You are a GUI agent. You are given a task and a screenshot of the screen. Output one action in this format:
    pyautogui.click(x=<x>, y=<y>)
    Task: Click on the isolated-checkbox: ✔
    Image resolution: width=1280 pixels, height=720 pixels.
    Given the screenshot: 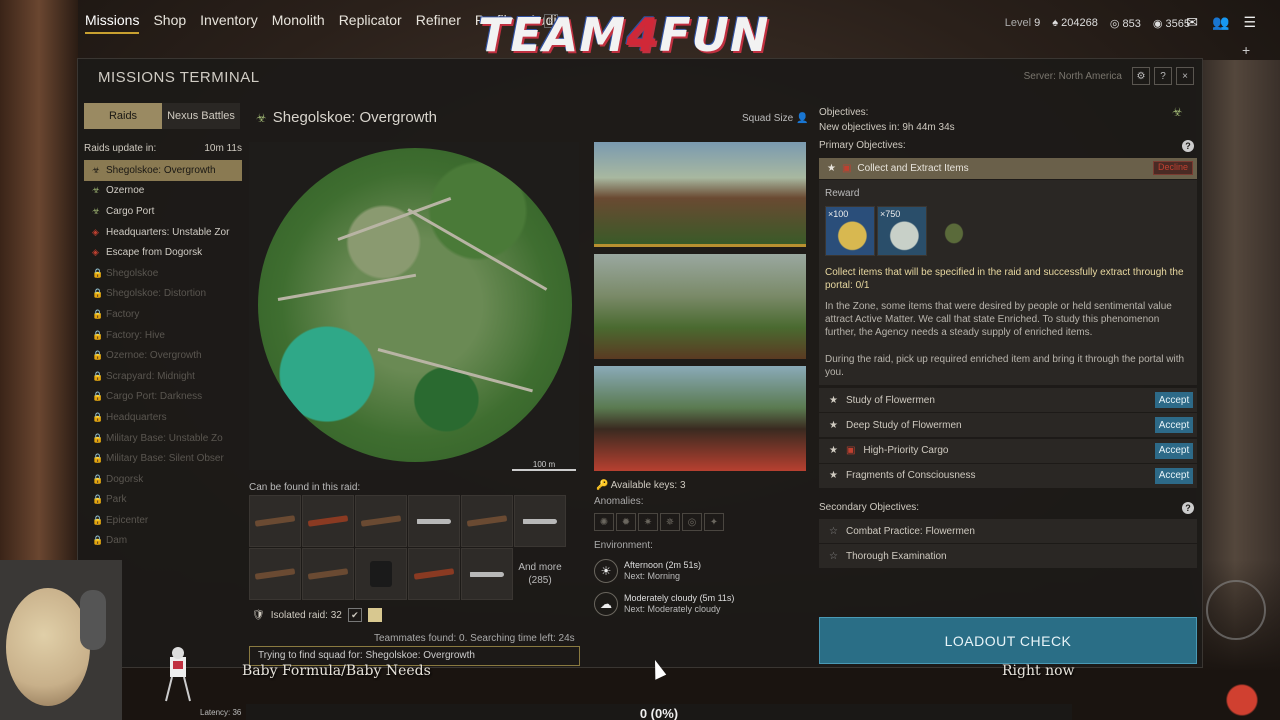 What is the action you would take?
    pyautogui.click(x=354, y=615)
    